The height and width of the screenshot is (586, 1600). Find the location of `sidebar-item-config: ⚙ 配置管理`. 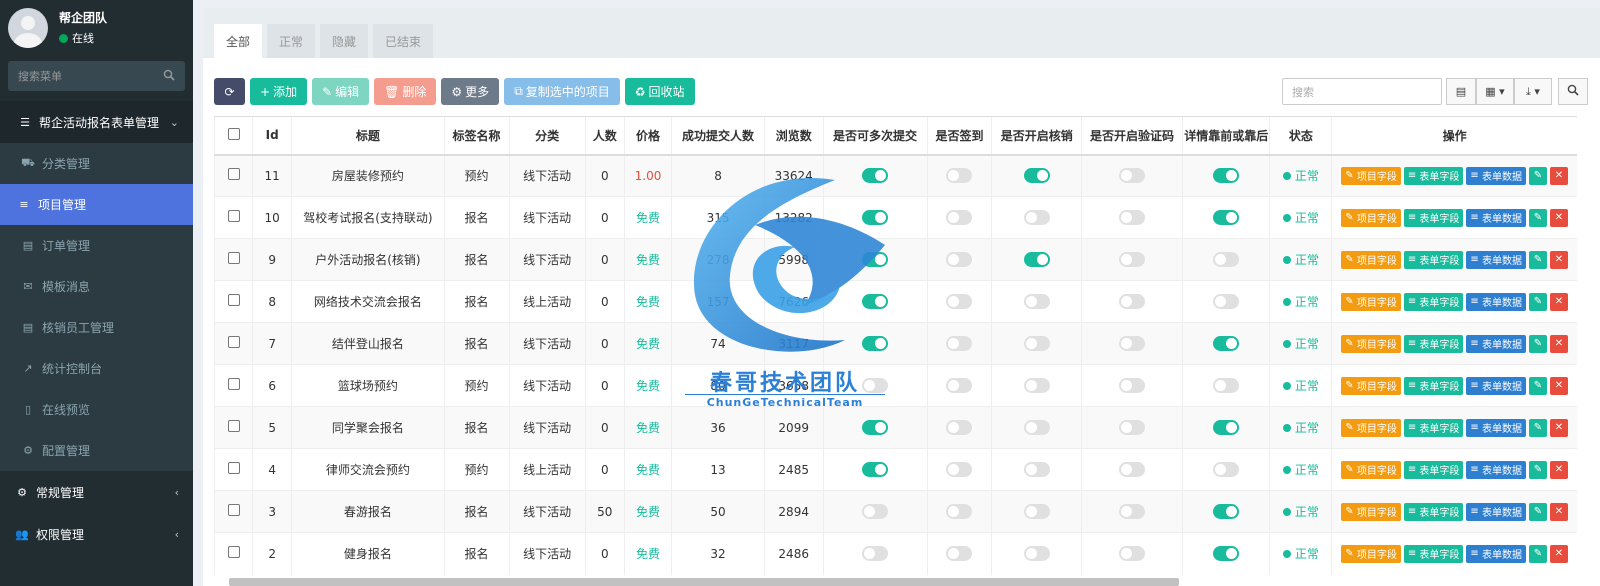

sidebar-item-config: ⚙ 配置管理 is located at coordinates (96, 450).